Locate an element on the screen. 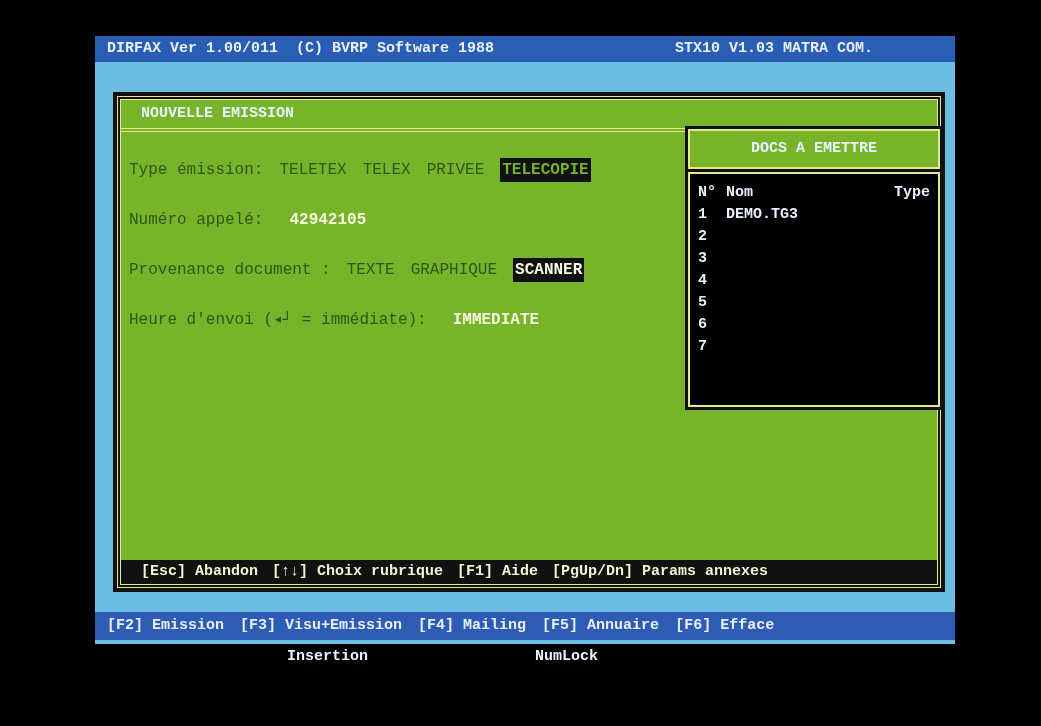  function-key: [F3] Visu+Emission is located at coordinates (321, 626).